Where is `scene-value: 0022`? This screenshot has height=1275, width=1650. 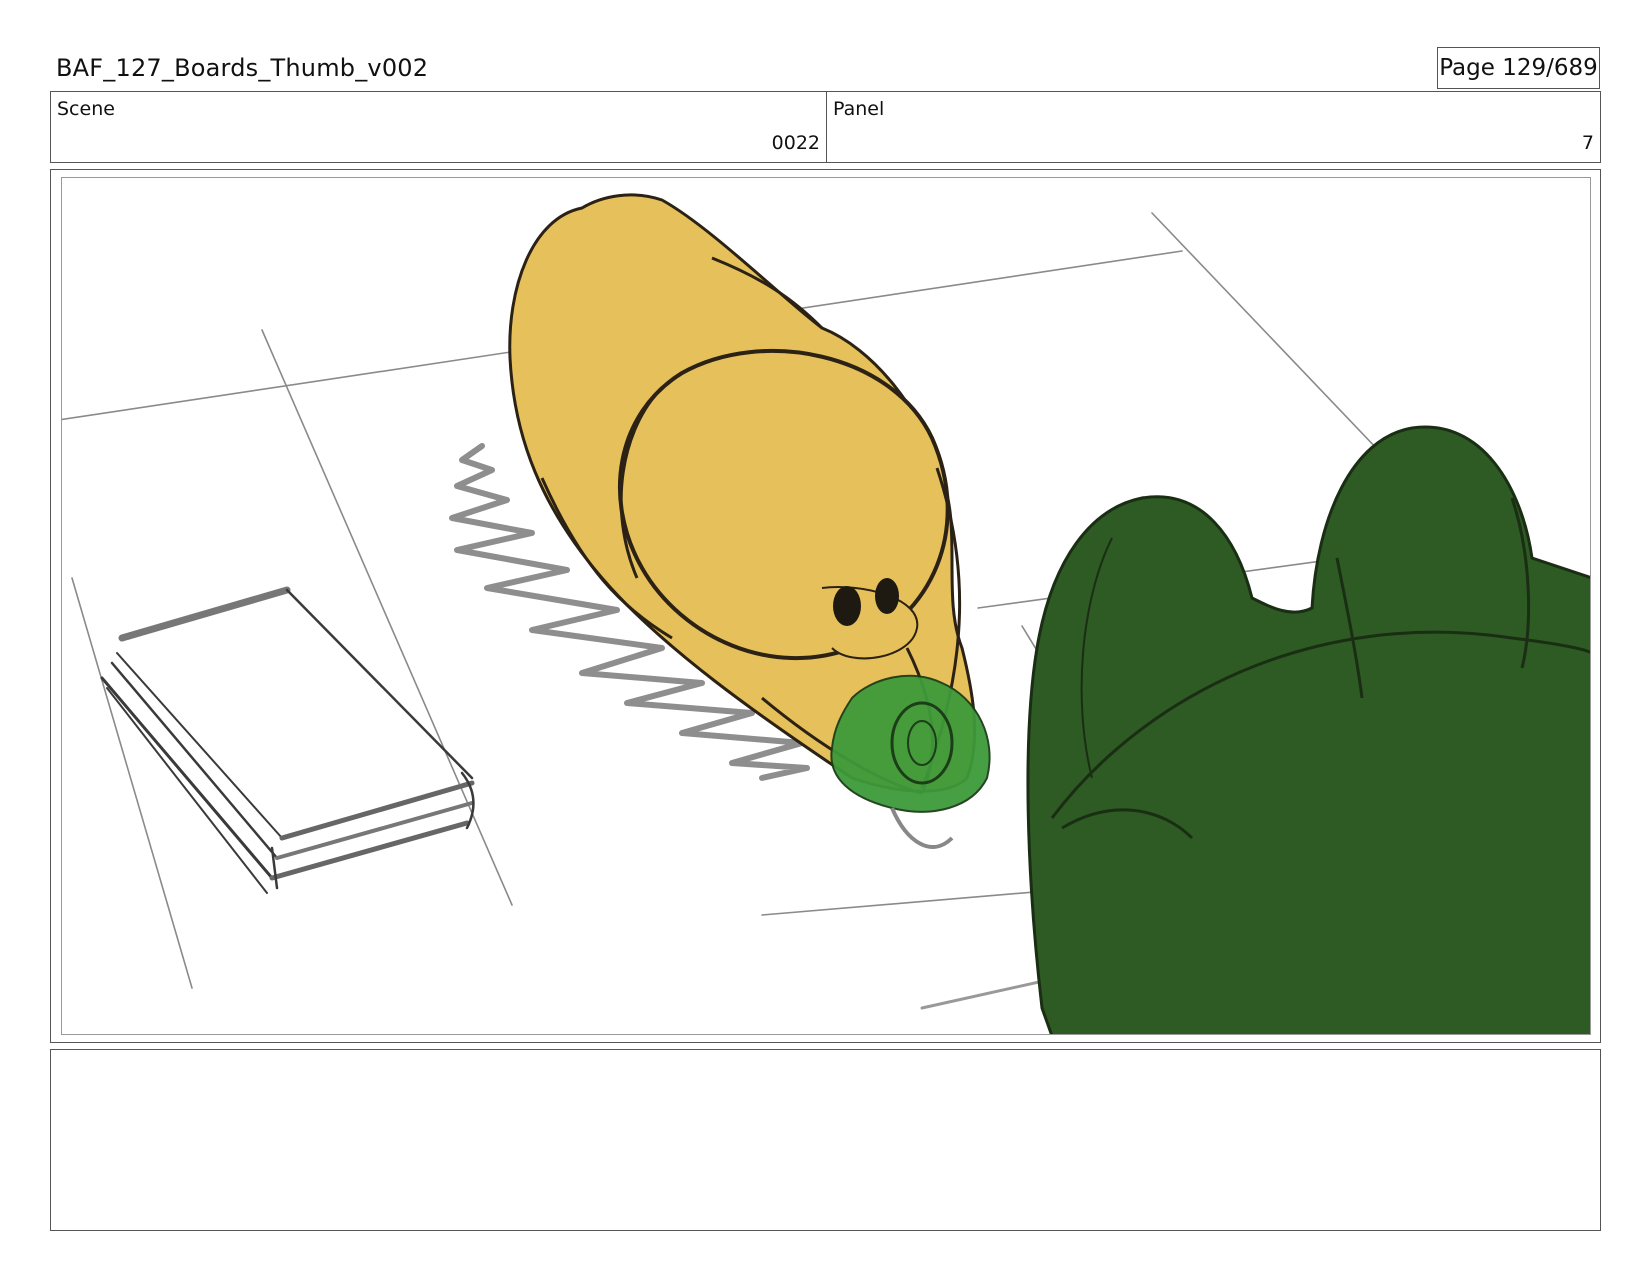
scene-value: 0022 is located at coordinates (795, 143).